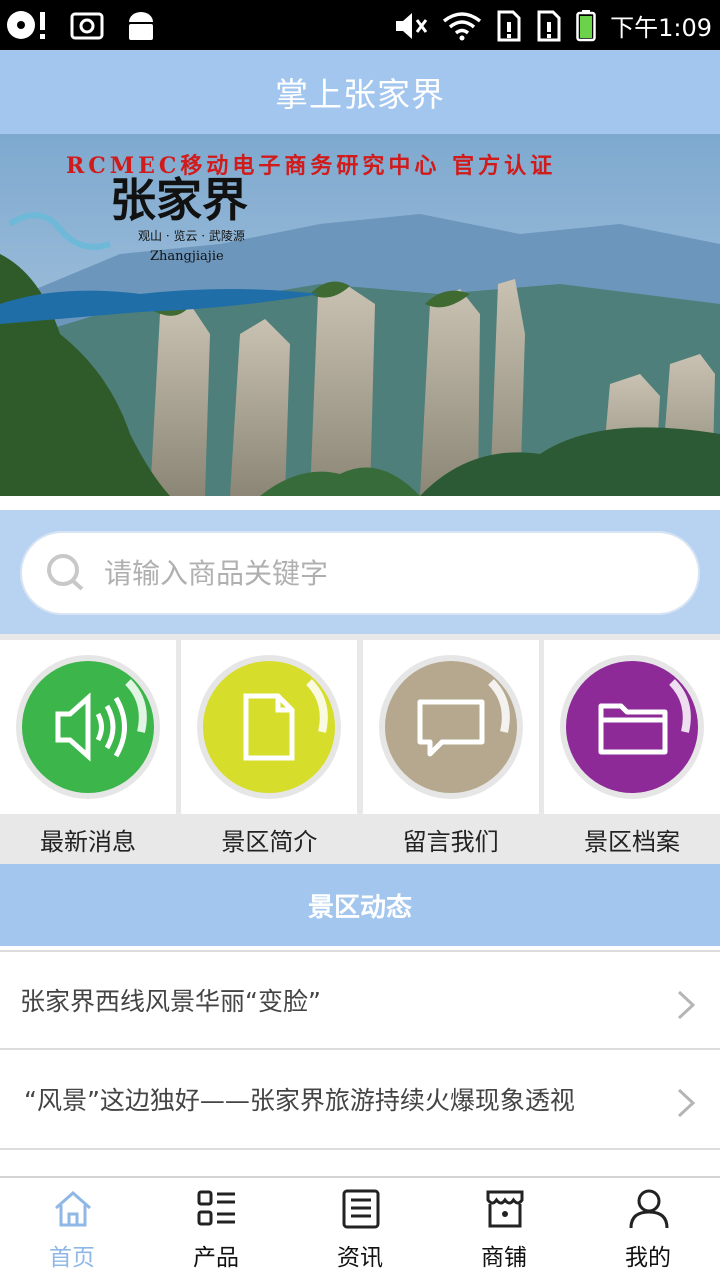  I want to click on nav-store: 商铺, so click(504, 1229).